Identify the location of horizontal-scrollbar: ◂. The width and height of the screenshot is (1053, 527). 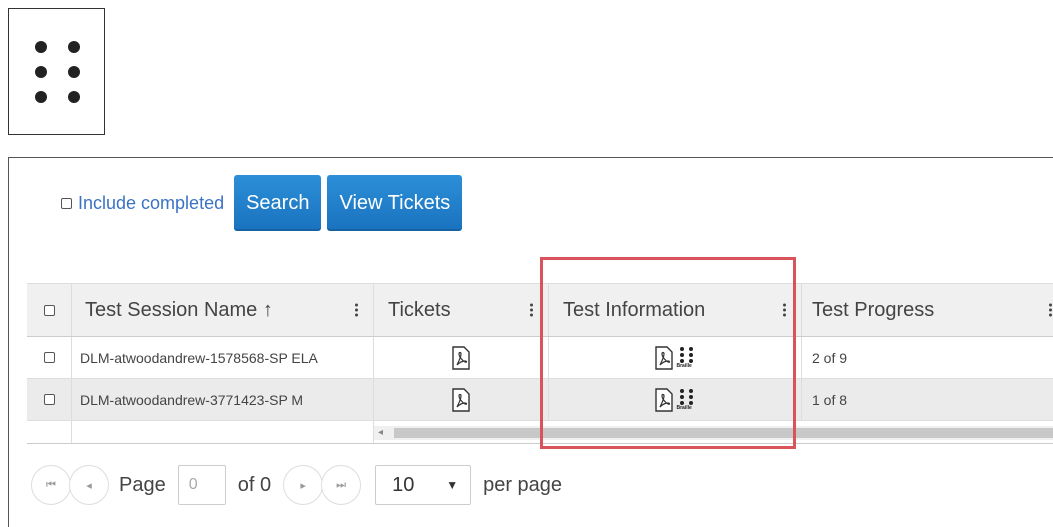
(713, 433).